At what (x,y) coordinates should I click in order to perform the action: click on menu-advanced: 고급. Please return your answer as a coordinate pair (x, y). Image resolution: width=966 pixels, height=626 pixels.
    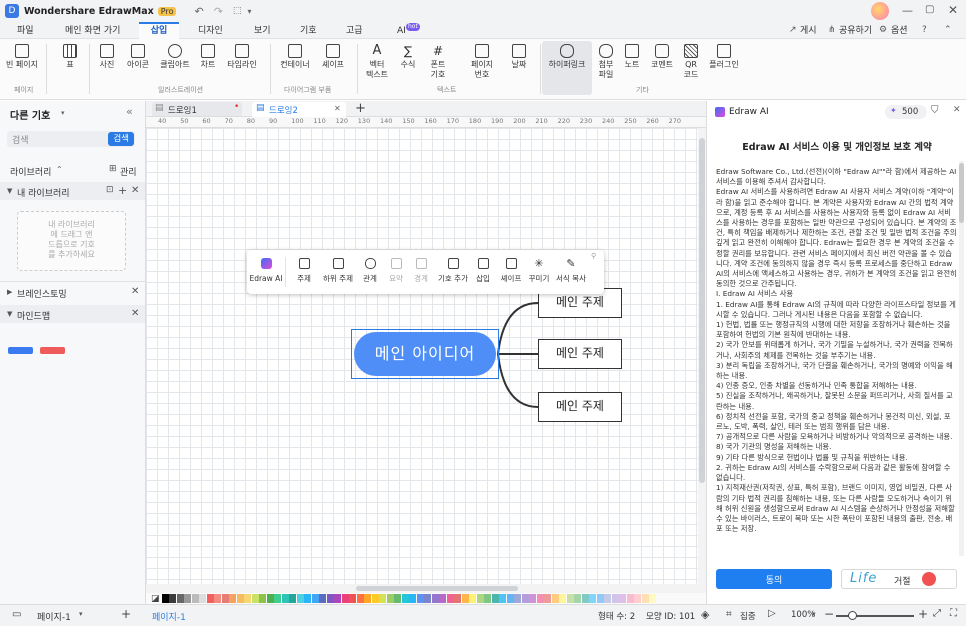
    Looking at the image, I should click on (354, 31).